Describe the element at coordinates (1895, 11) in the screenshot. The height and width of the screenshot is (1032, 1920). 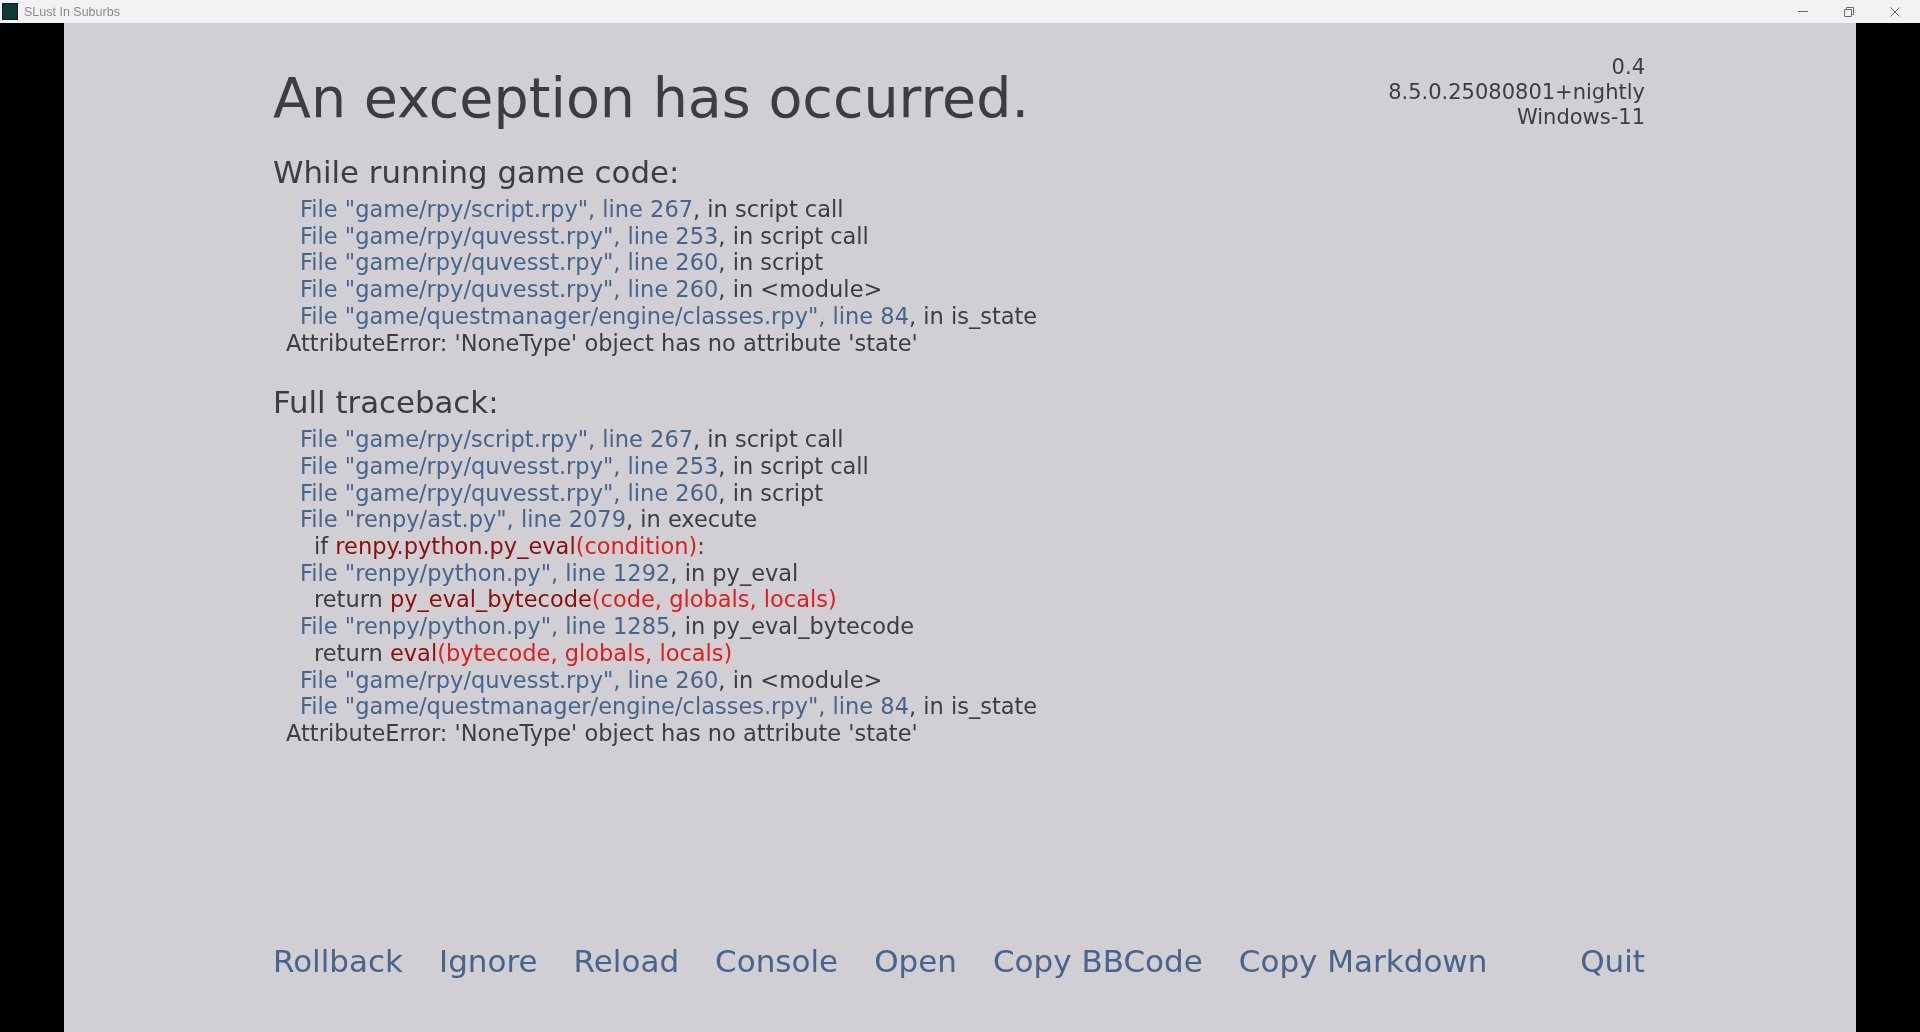
I see `close-icon` at that location.